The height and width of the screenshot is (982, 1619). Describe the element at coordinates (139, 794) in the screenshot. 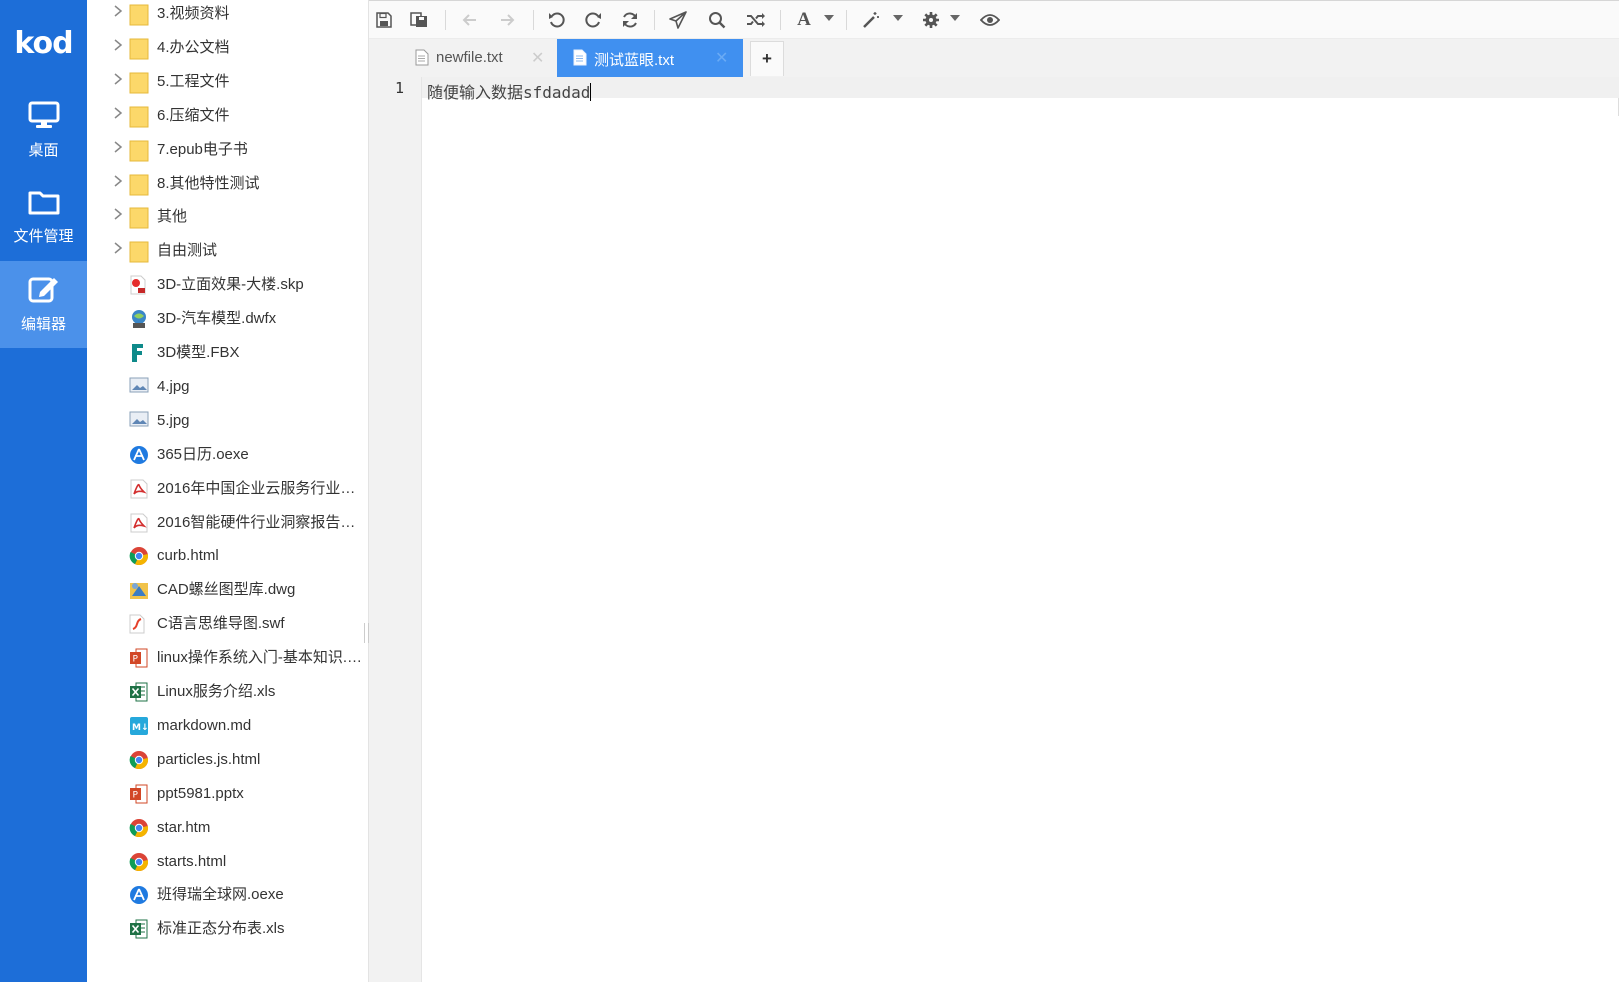

I see `powerpoint-file-icon: P` at that location.